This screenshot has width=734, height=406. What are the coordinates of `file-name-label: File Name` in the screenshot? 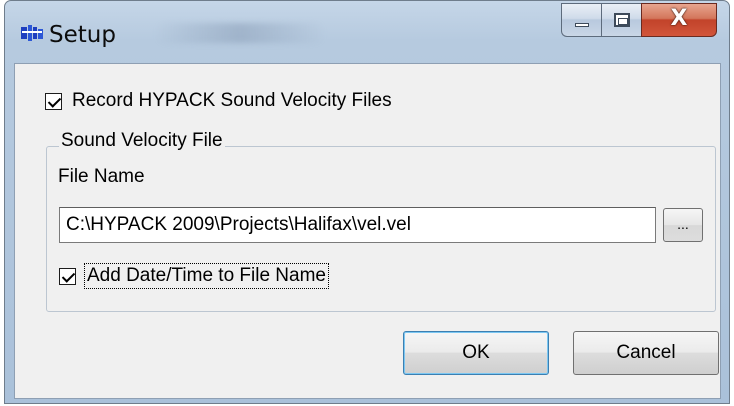 It's located at (101, 176).